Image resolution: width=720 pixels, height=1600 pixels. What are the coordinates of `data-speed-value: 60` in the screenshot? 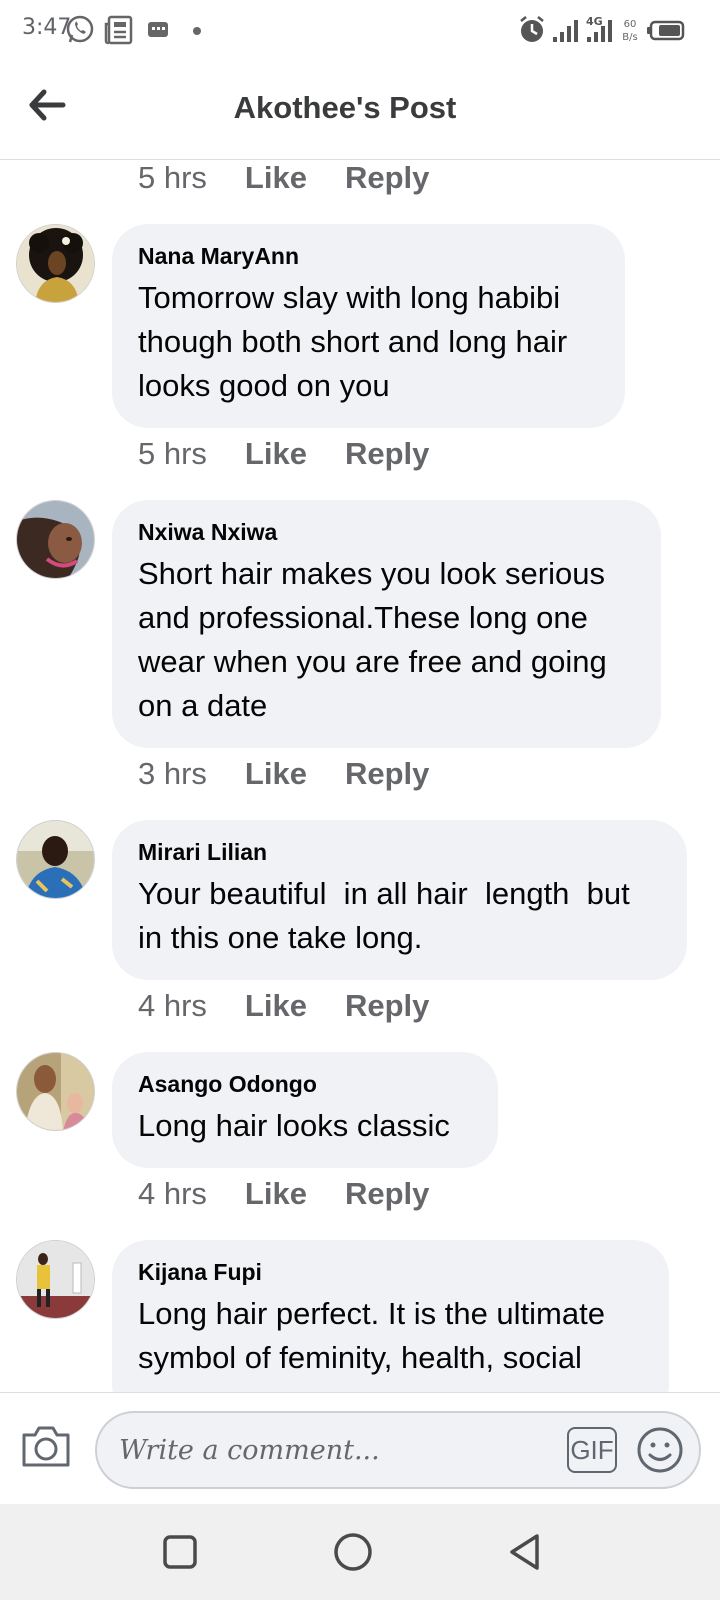 It's located at (630, 24).